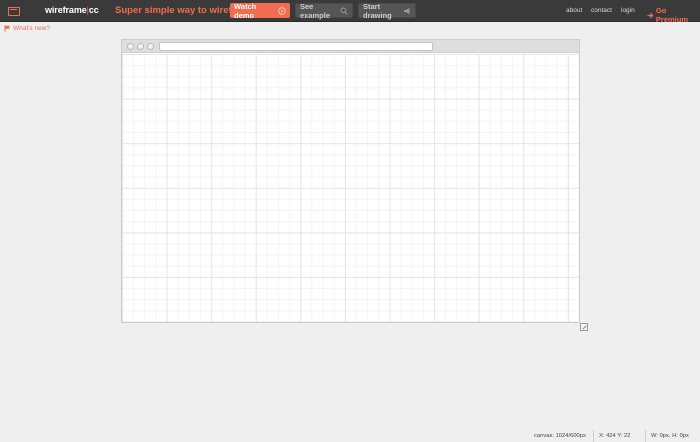  What do you see at coordinates (7, 28) in the screenshot?
I see `flag-icon` at bounding box center [7, 28].